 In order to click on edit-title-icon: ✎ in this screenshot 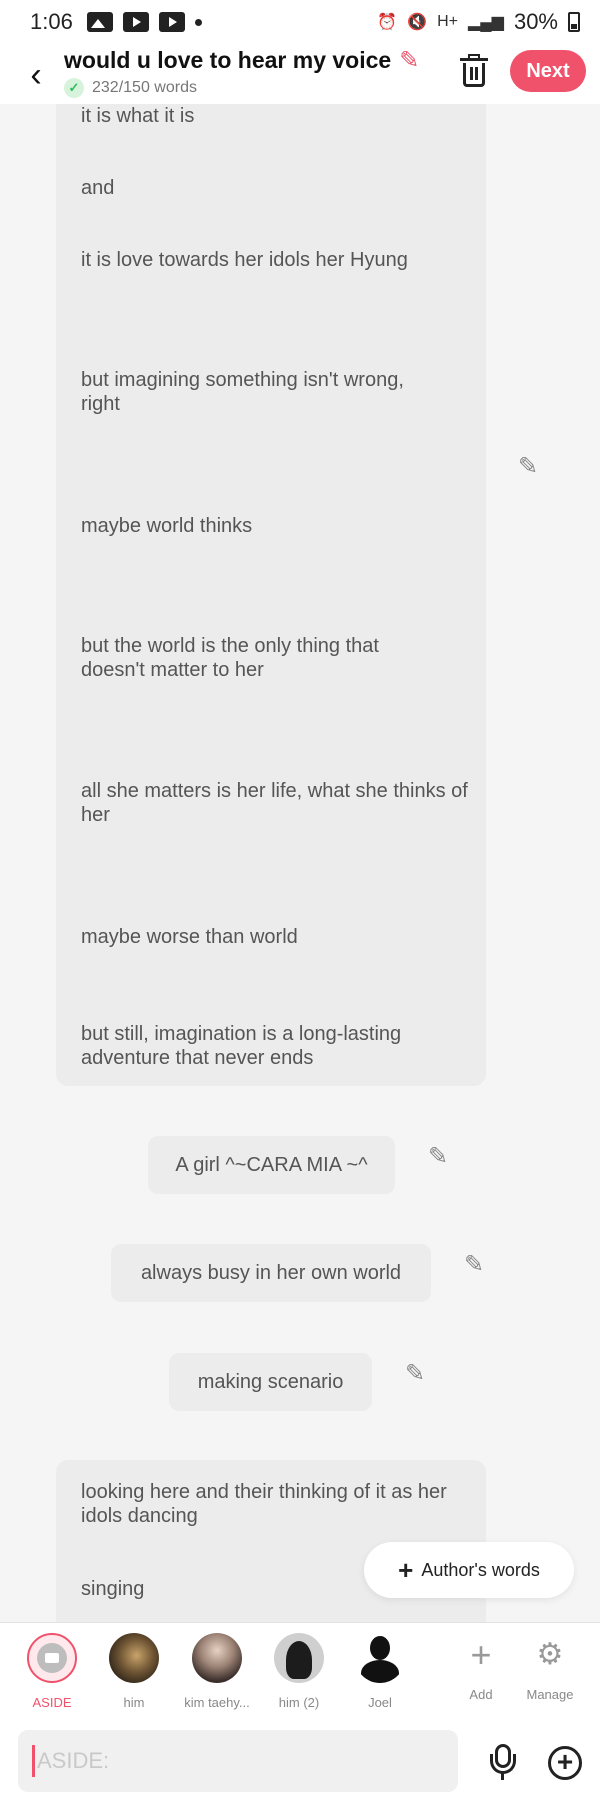, I will do `click(409, 60)`.